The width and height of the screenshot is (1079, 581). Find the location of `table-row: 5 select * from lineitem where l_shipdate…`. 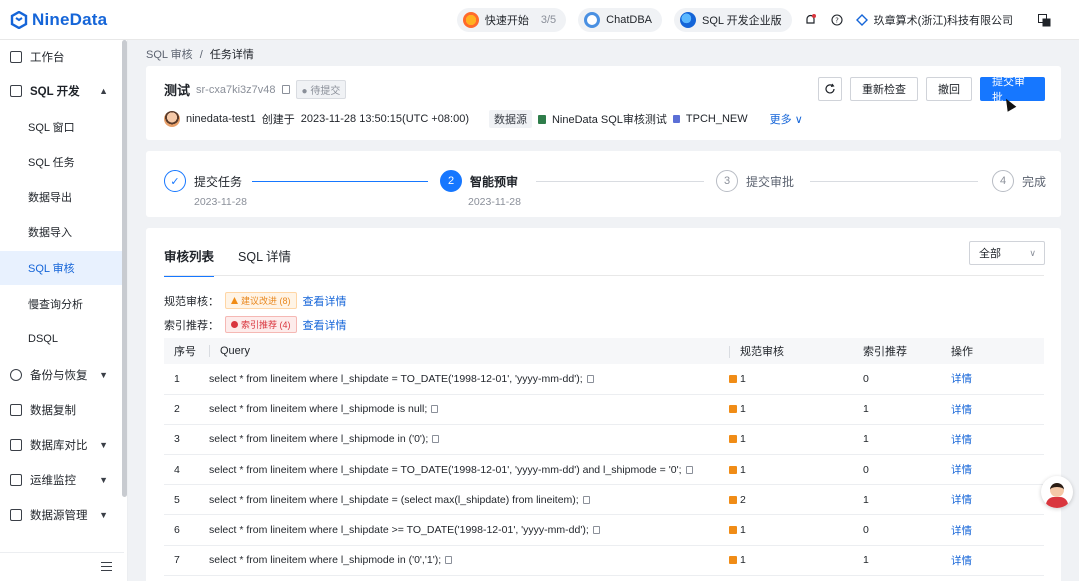

table-row: 5 select * from lineitem where l_shipdate… is located at coordinates (604, 500).